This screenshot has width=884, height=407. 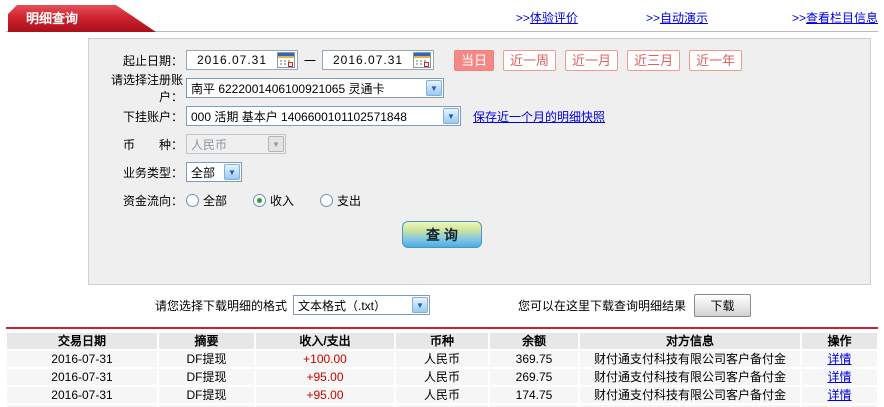 I want to click on link-experience-review: >>体验评价, so click(x=547, y=17).